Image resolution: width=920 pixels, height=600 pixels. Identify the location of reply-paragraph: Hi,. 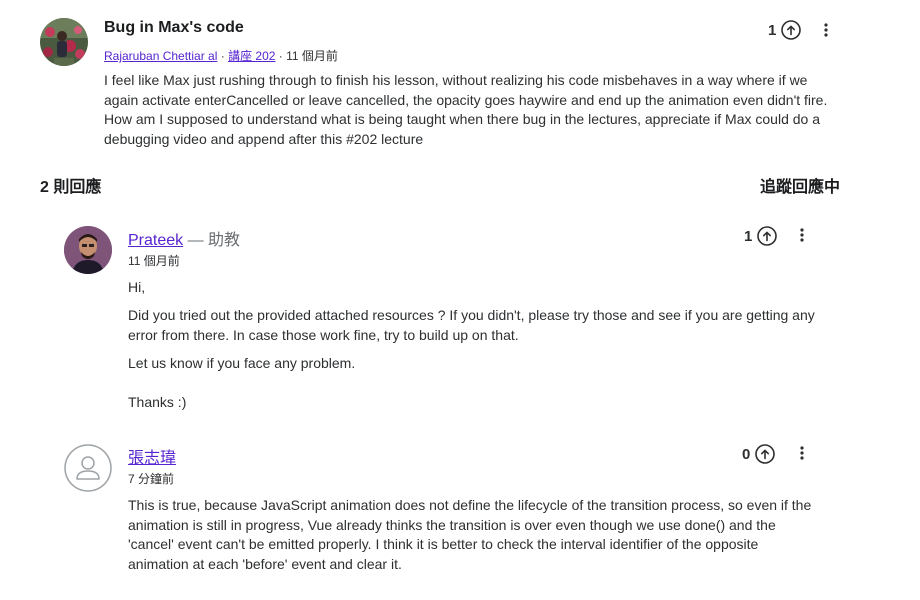
(137, 287).